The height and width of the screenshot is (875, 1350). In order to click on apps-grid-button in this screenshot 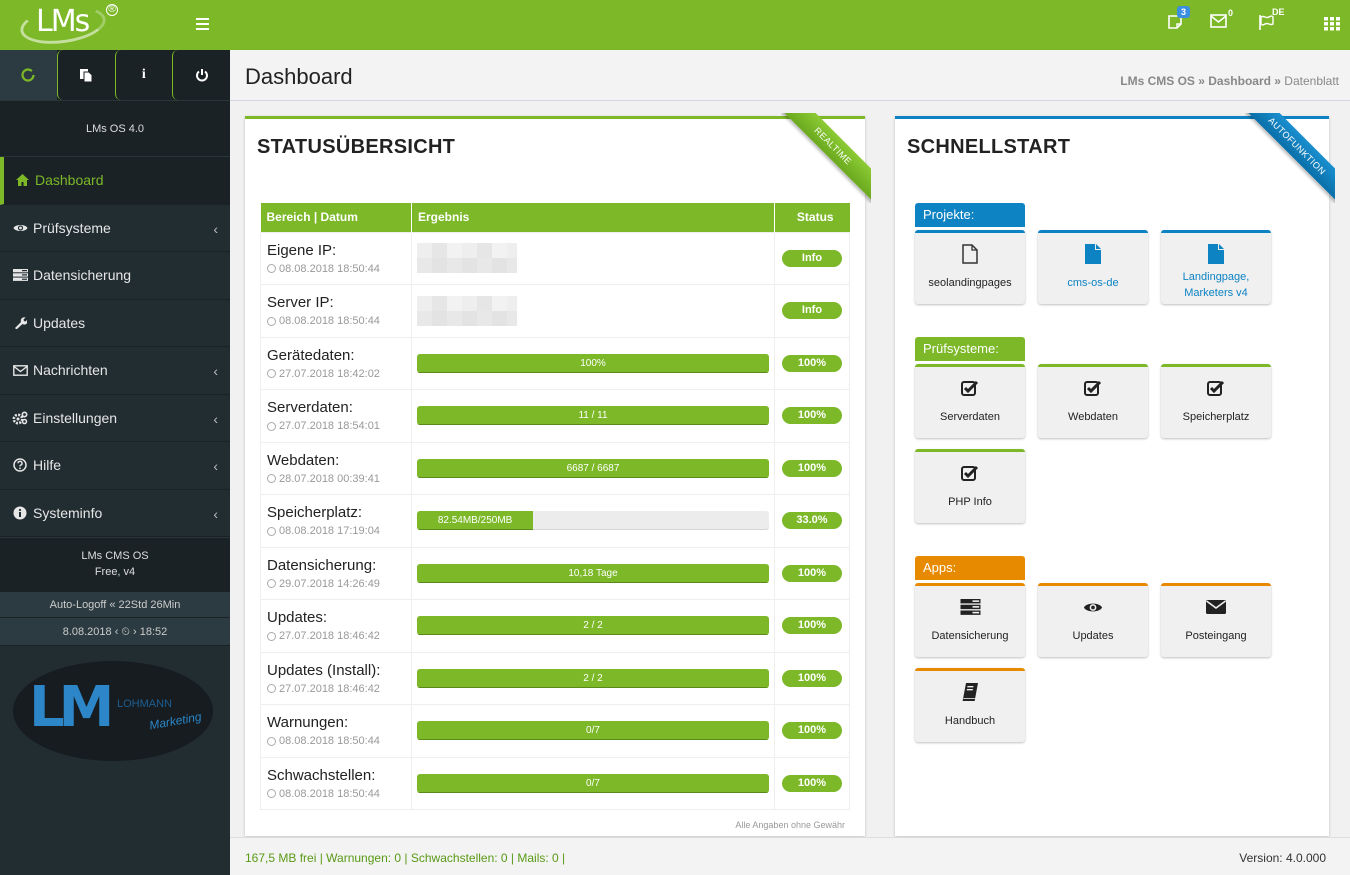, I will do `click(1332, 24)`.